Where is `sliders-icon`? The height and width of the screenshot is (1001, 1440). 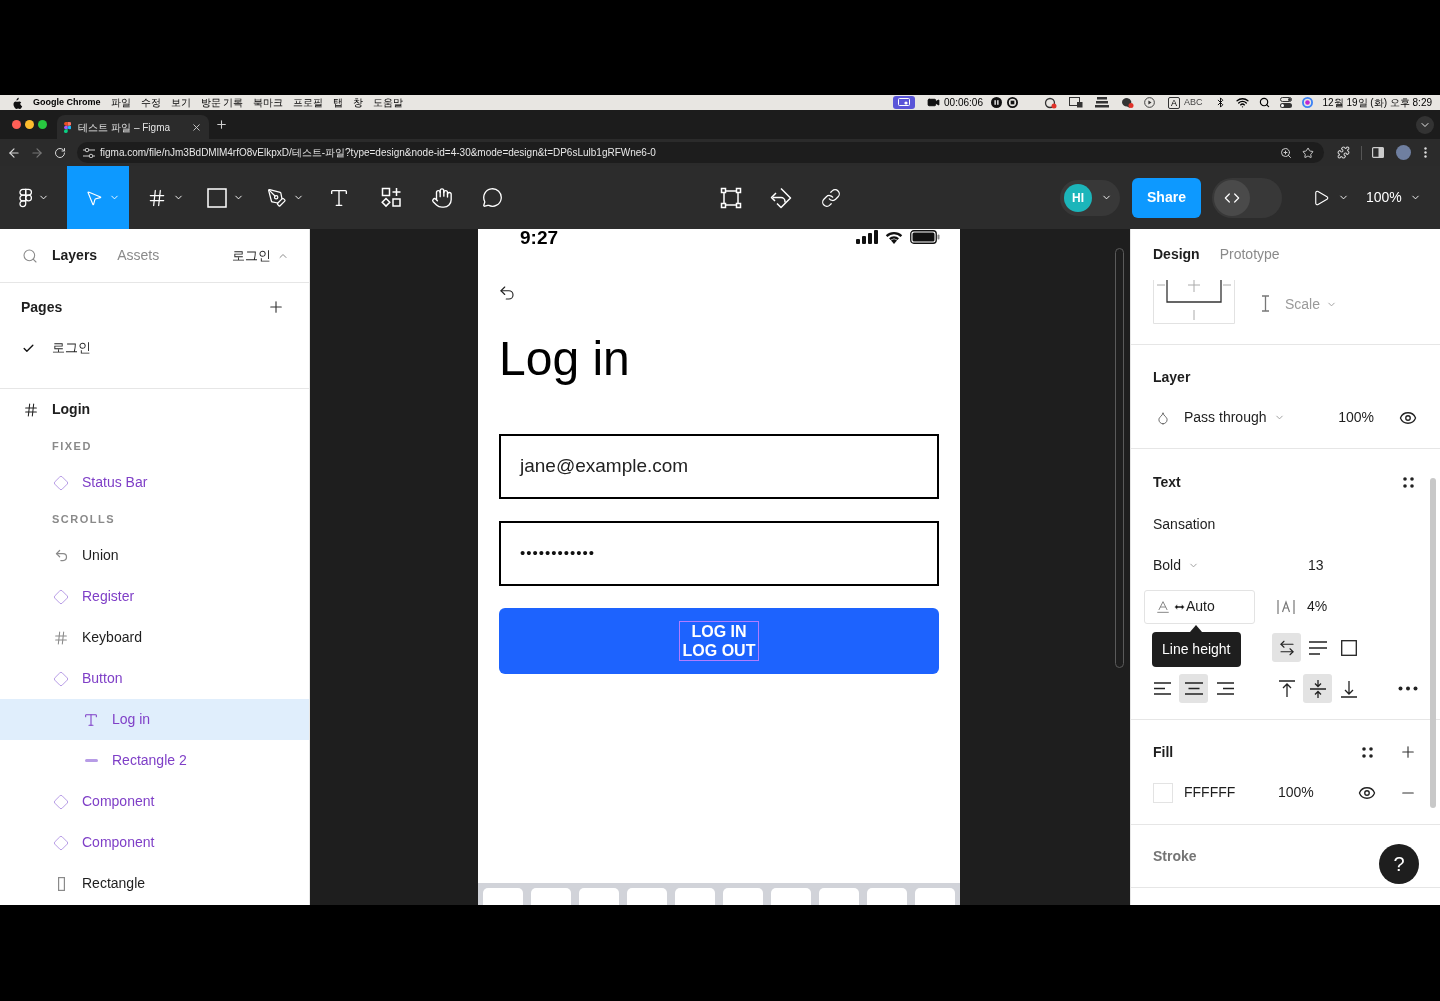 sliders-icon is located at coordinates (89, 152).